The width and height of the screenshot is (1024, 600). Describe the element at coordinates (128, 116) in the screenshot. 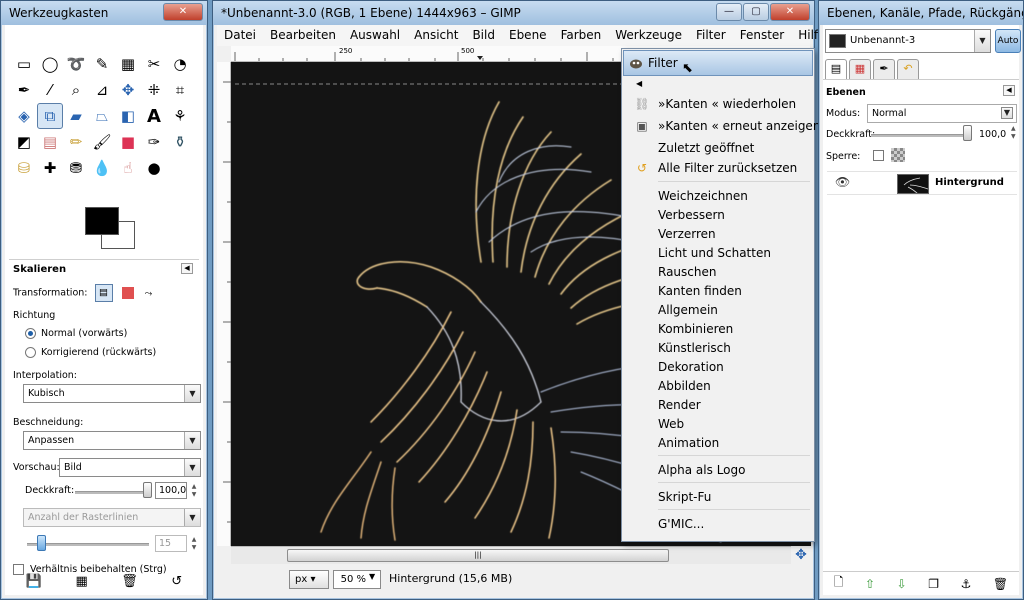

I see `flip-icon: ◧` at that location.